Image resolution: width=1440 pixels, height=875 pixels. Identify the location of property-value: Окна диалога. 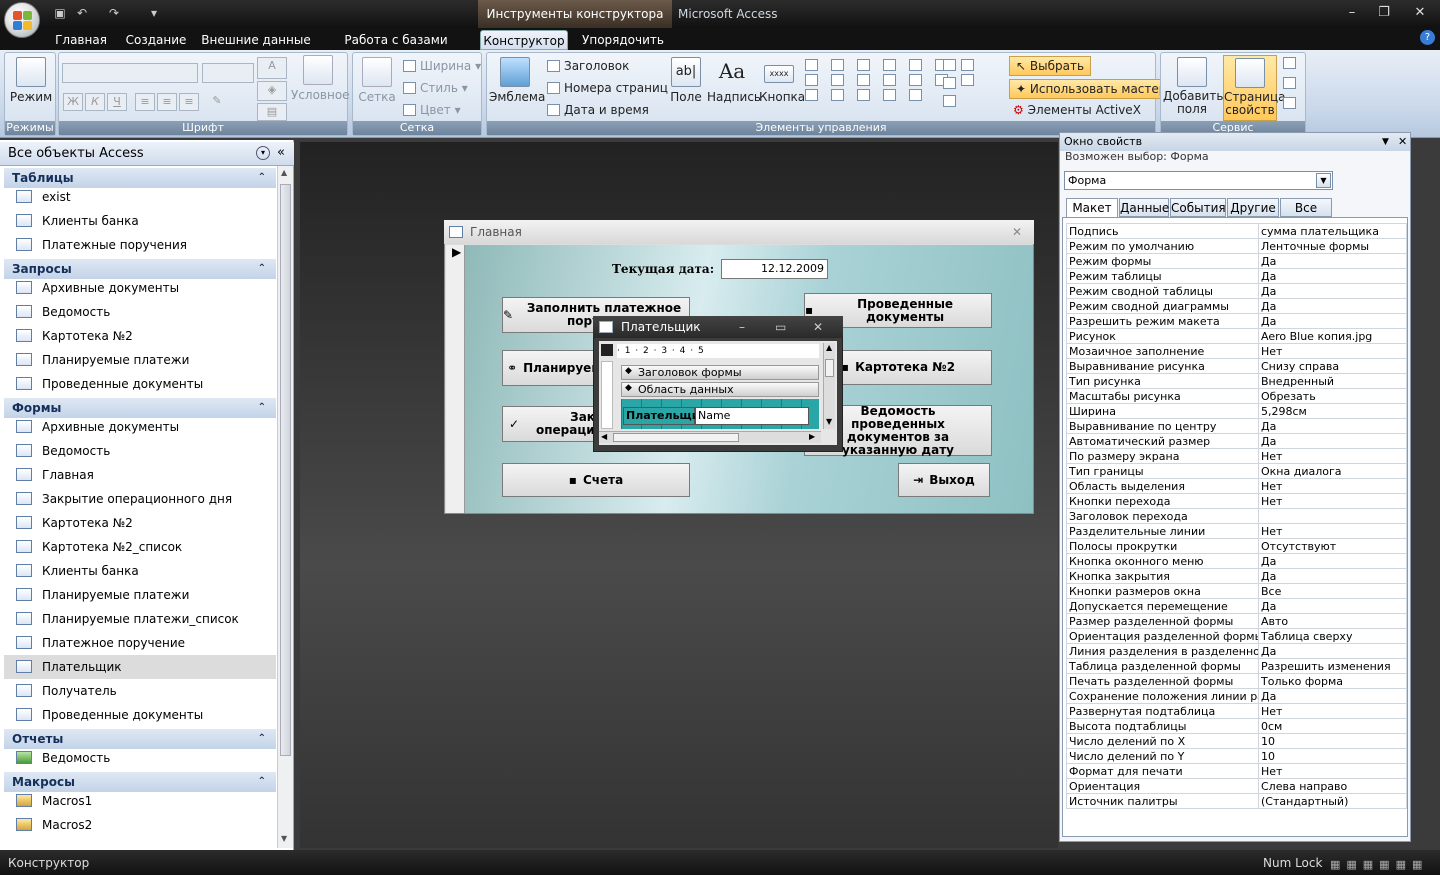
(1332, 471).